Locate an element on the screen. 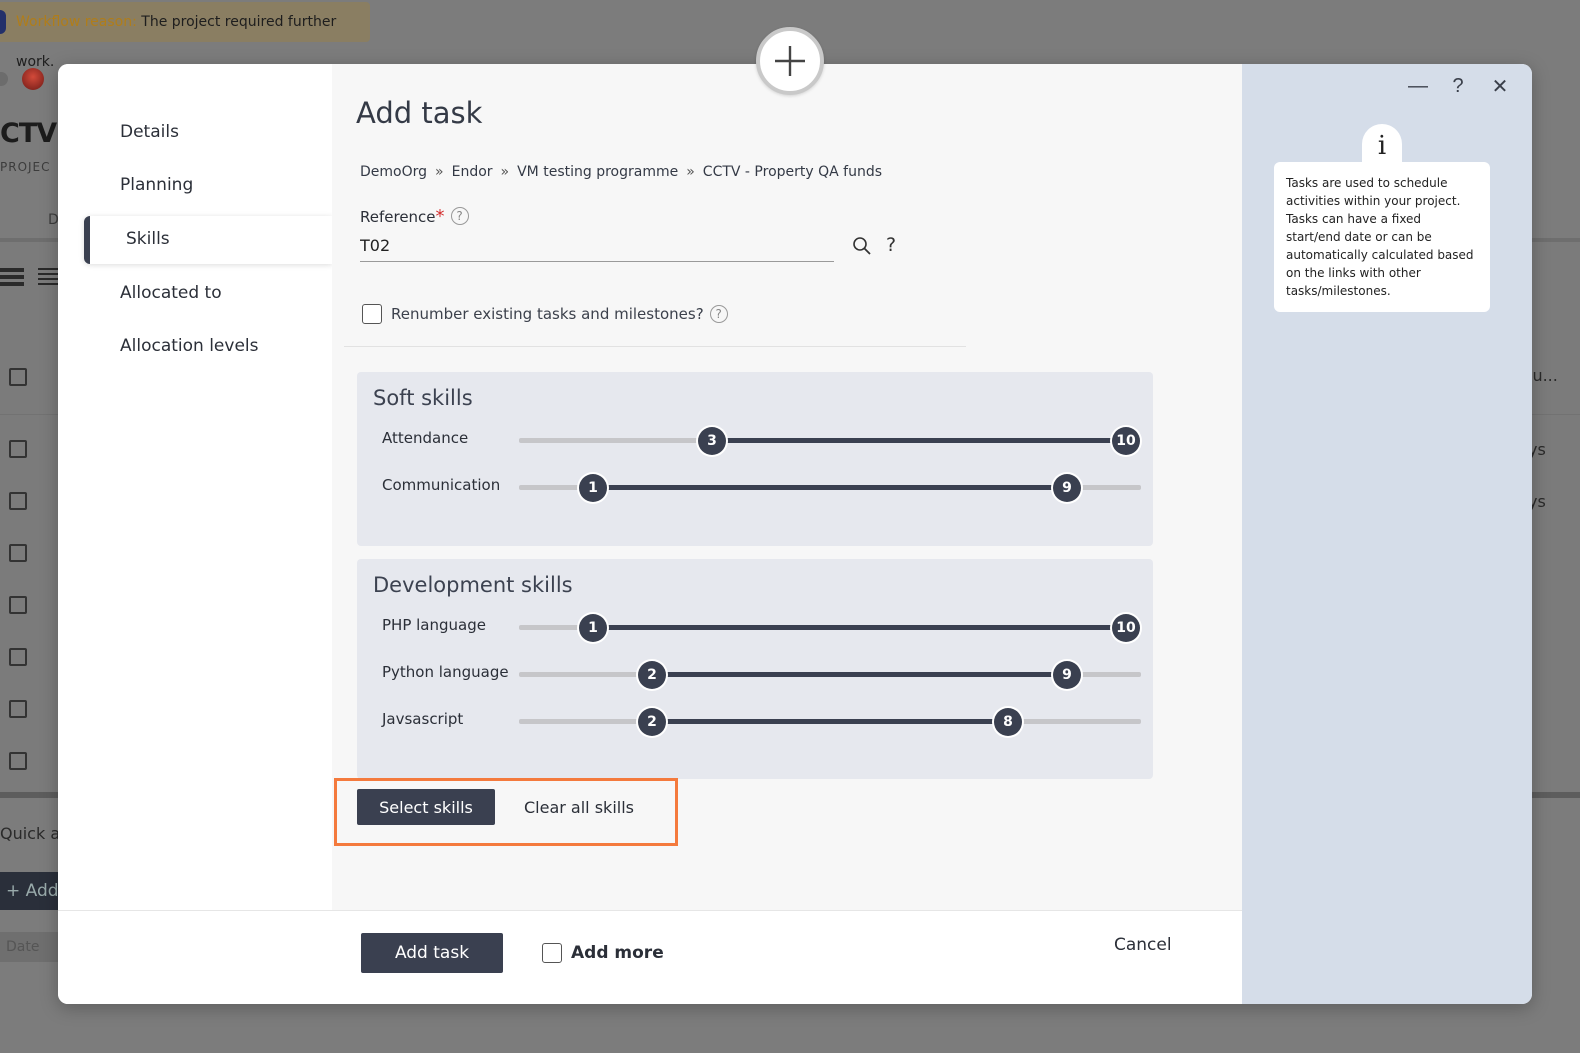 This screenshot has width=1580, height=1053. skill-range-slider: 1 10 is located at coordinates (830, 628).